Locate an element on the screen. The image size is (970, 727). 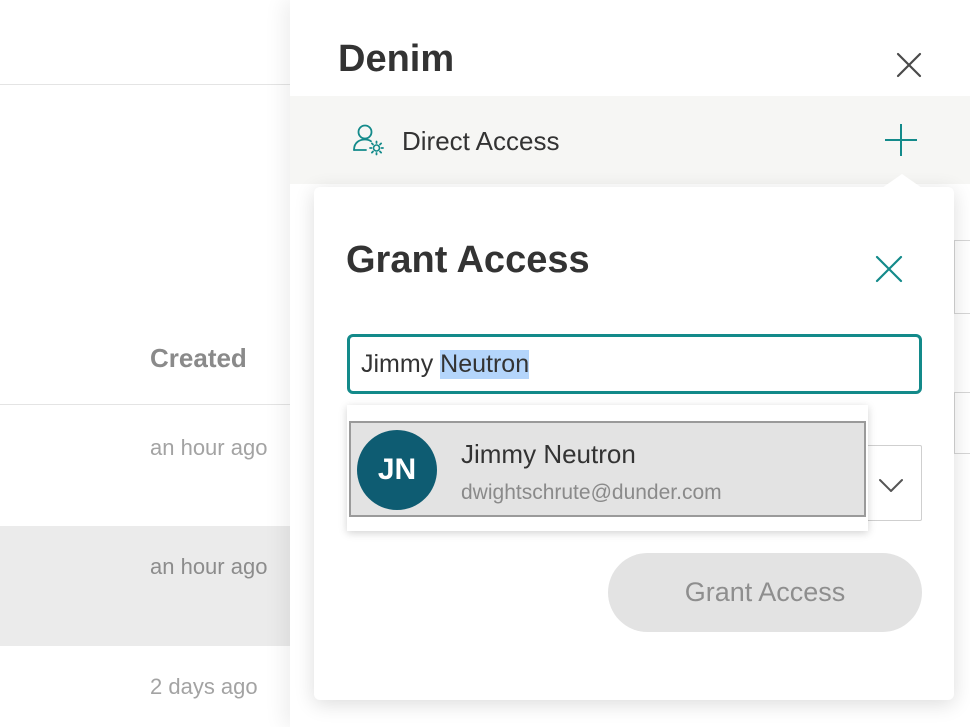
user-search-input: Jimmy Neutron is located at coordinates (634, 364).